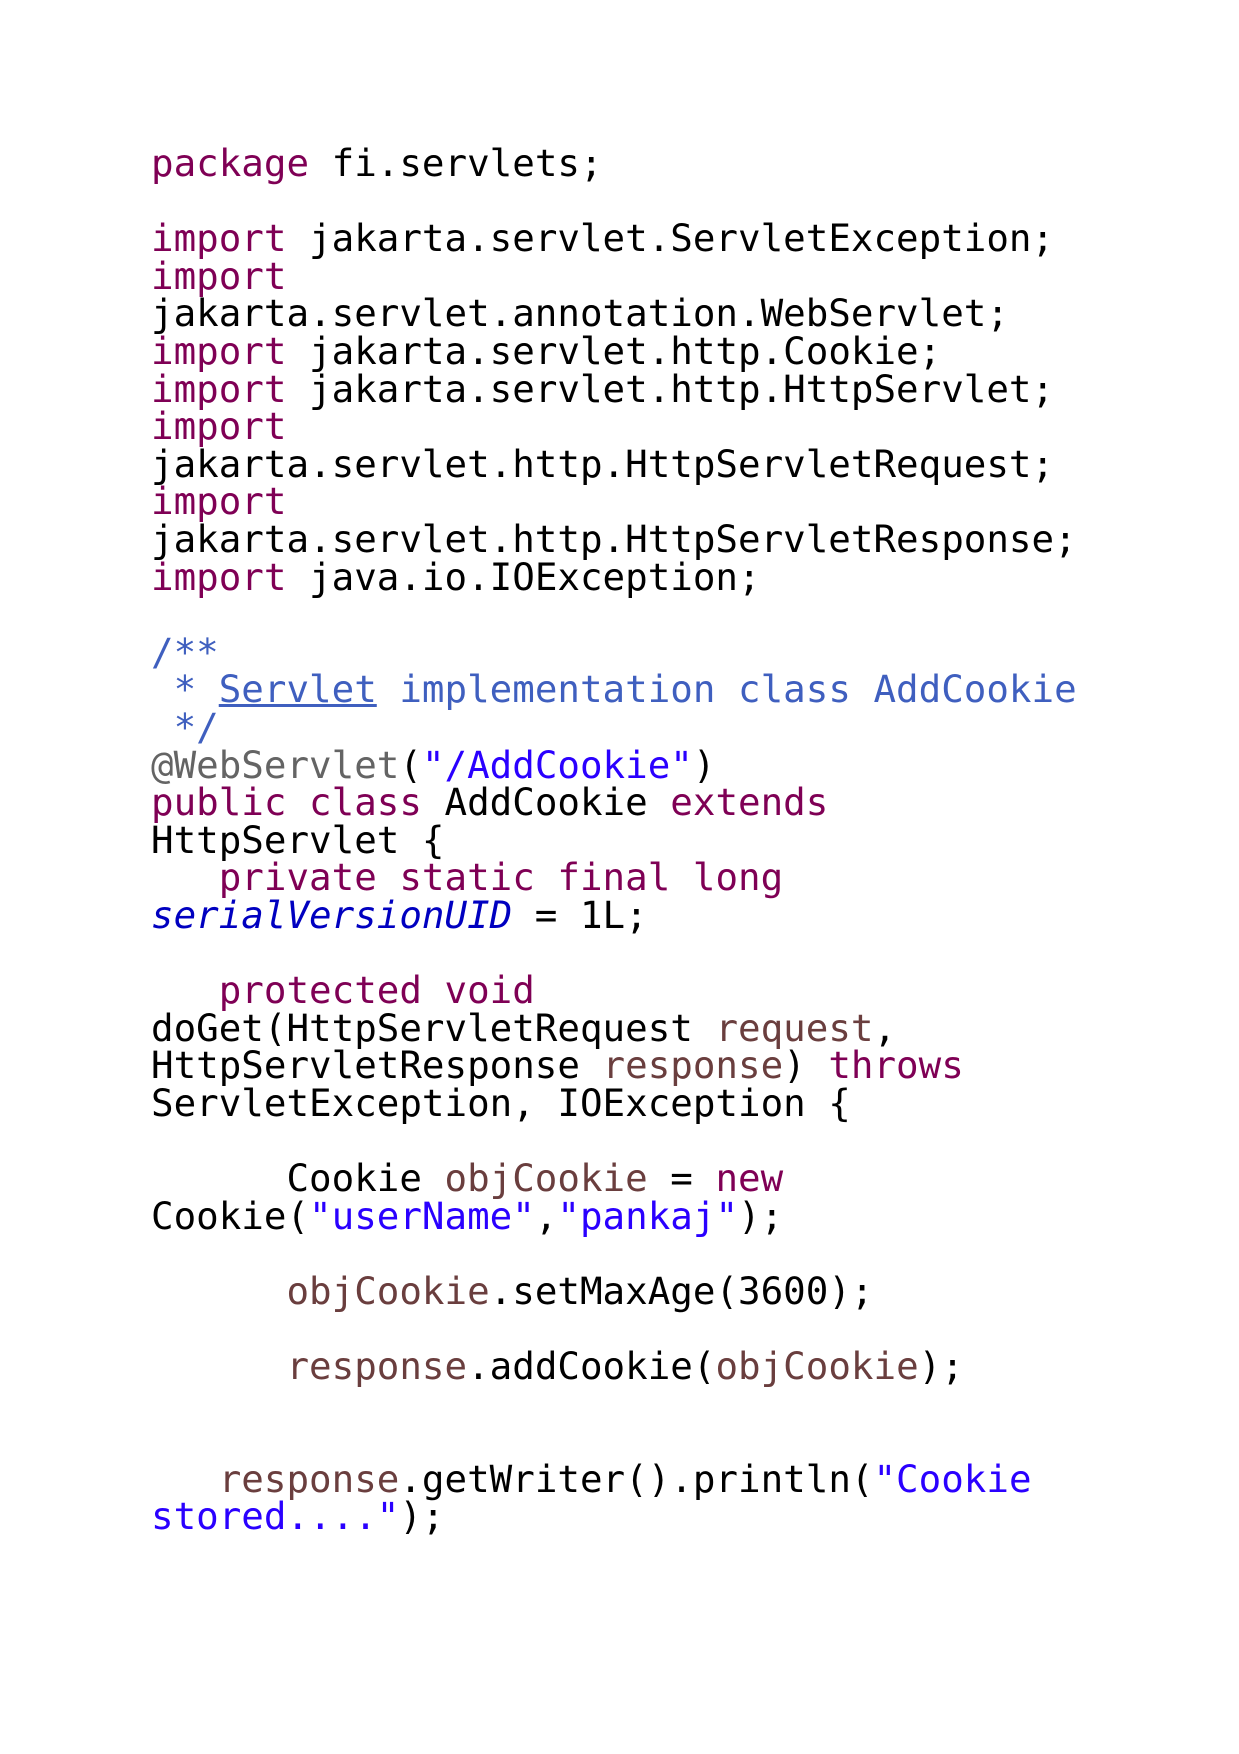  Describe the element at coordinates (546, 802) in the screenshot. I see `code-text: AddCookie` at that location.